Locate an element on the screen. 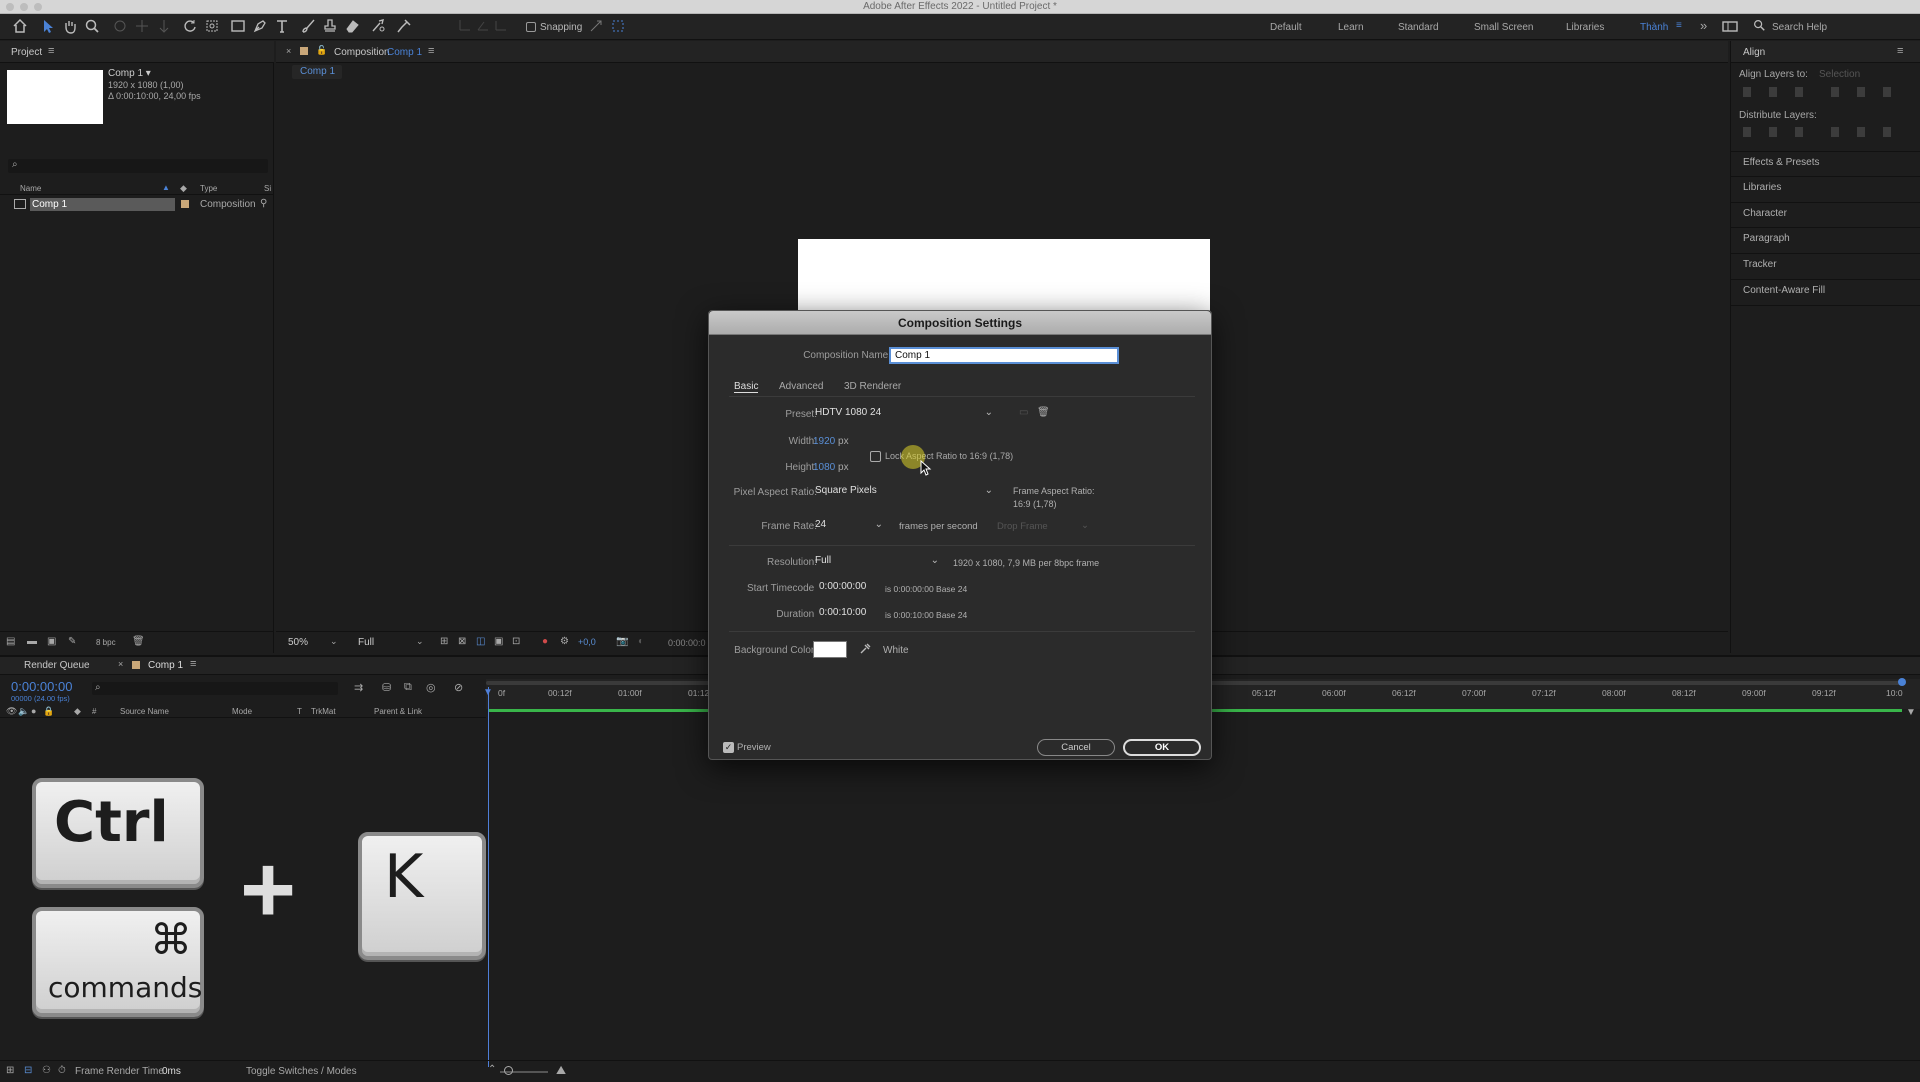  timeline-comp-tab: Comp 1 is located at coordinates (165, 665).